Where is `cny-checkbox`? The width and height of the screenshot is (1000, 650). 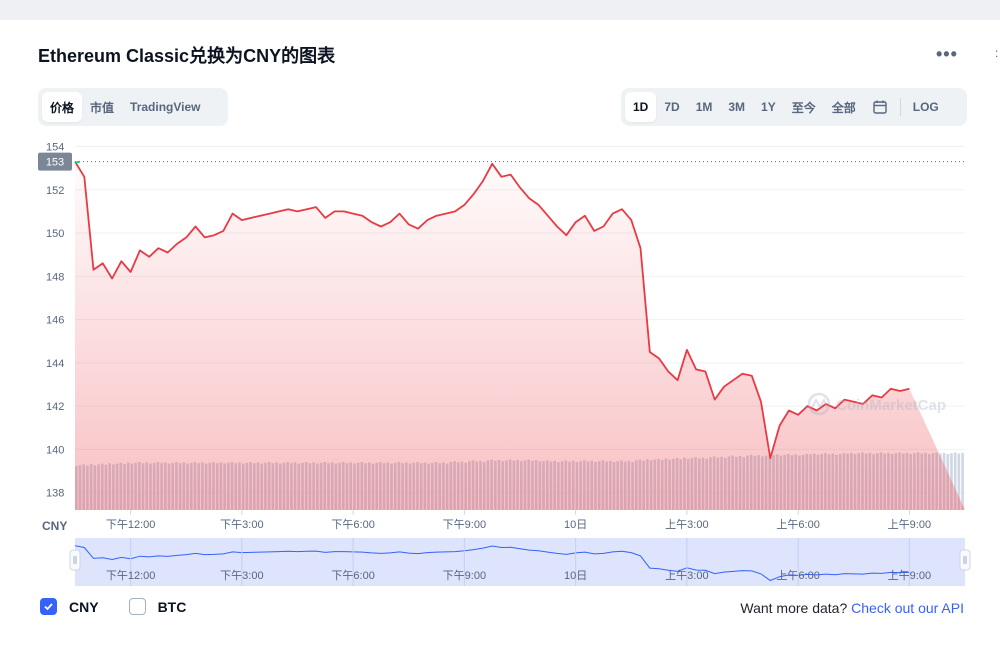
cny-checkbox is located at coordinates (48, 606).